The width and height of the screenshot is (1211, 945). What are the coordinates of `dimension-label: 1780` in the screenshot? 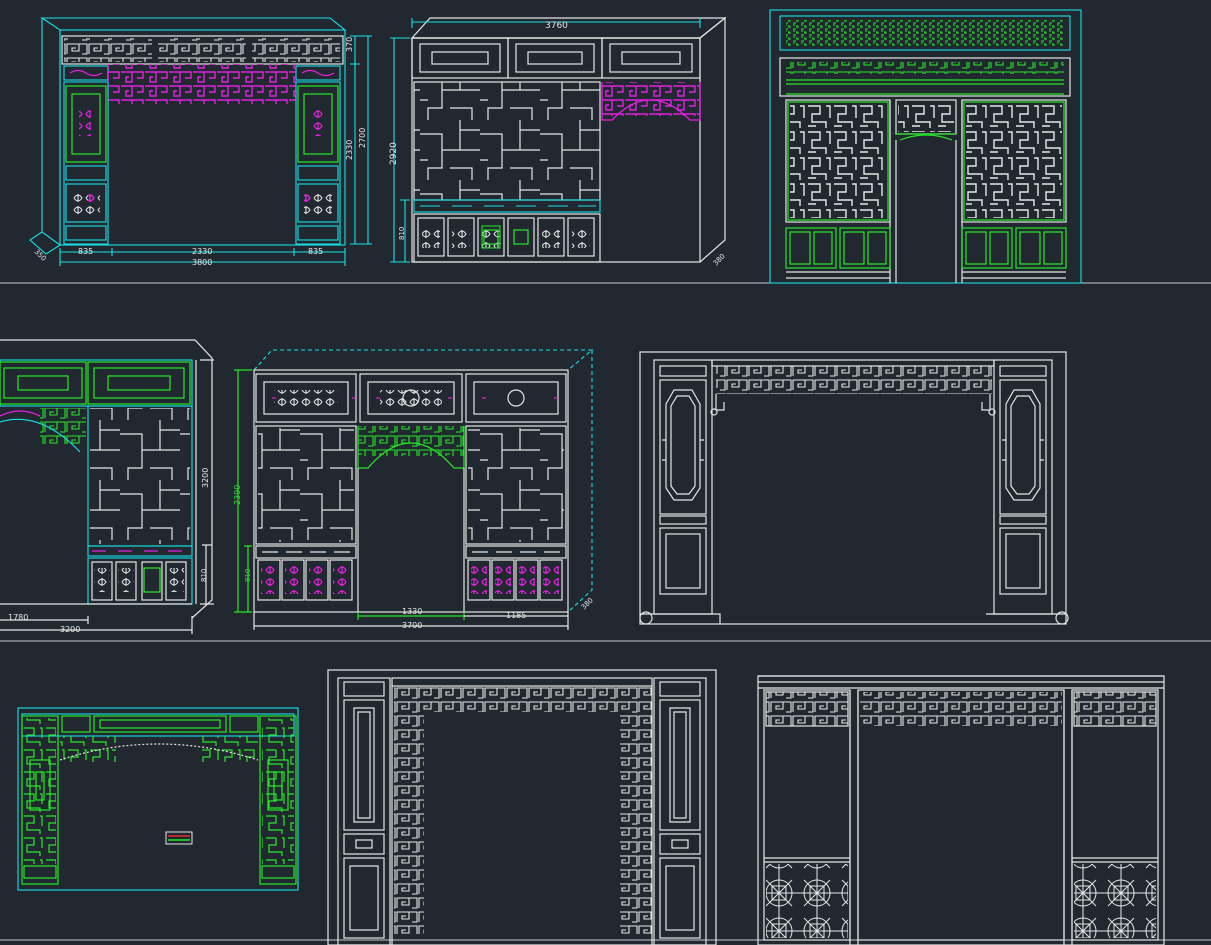 It's located at (18, 617).